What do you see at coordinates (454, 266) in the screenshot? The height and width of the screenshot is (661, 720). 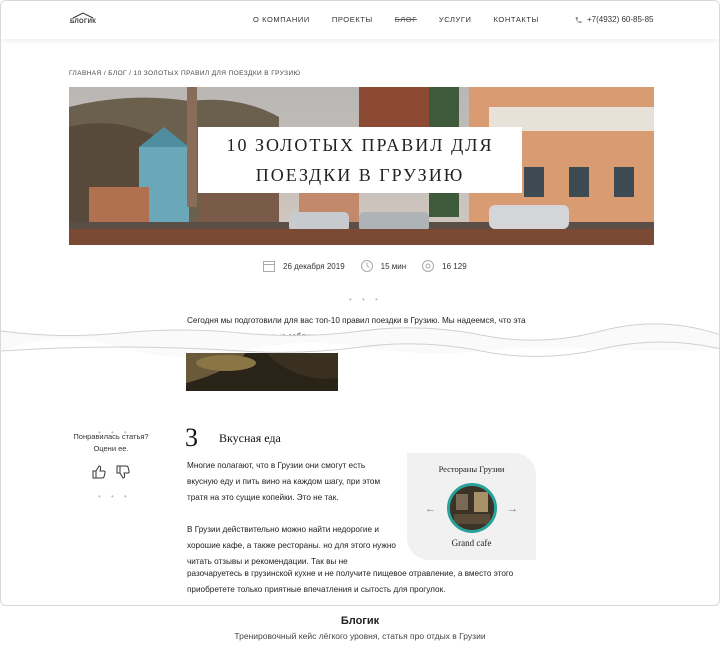 I see `meta-views-text: 16 129` at bounding box center [454, 266].